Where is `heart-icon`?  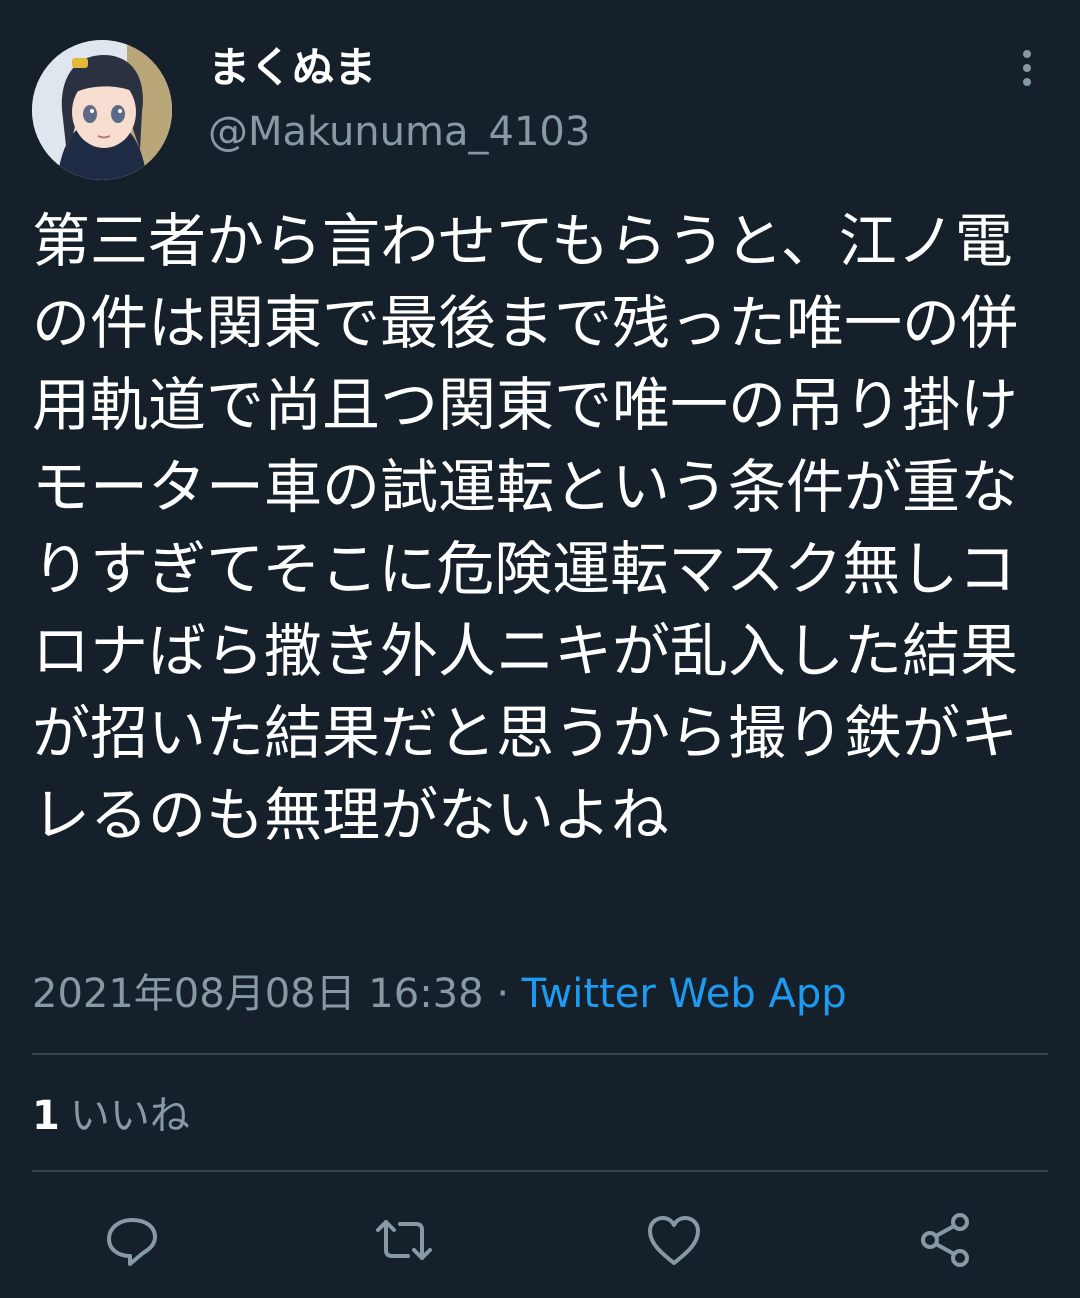
heart-icon is located at coordinates (674, 1240).